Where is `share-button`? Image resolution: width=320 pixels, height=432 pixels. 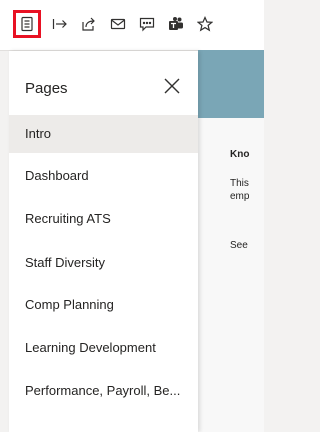 share-button is located at coordinates (89, 24).